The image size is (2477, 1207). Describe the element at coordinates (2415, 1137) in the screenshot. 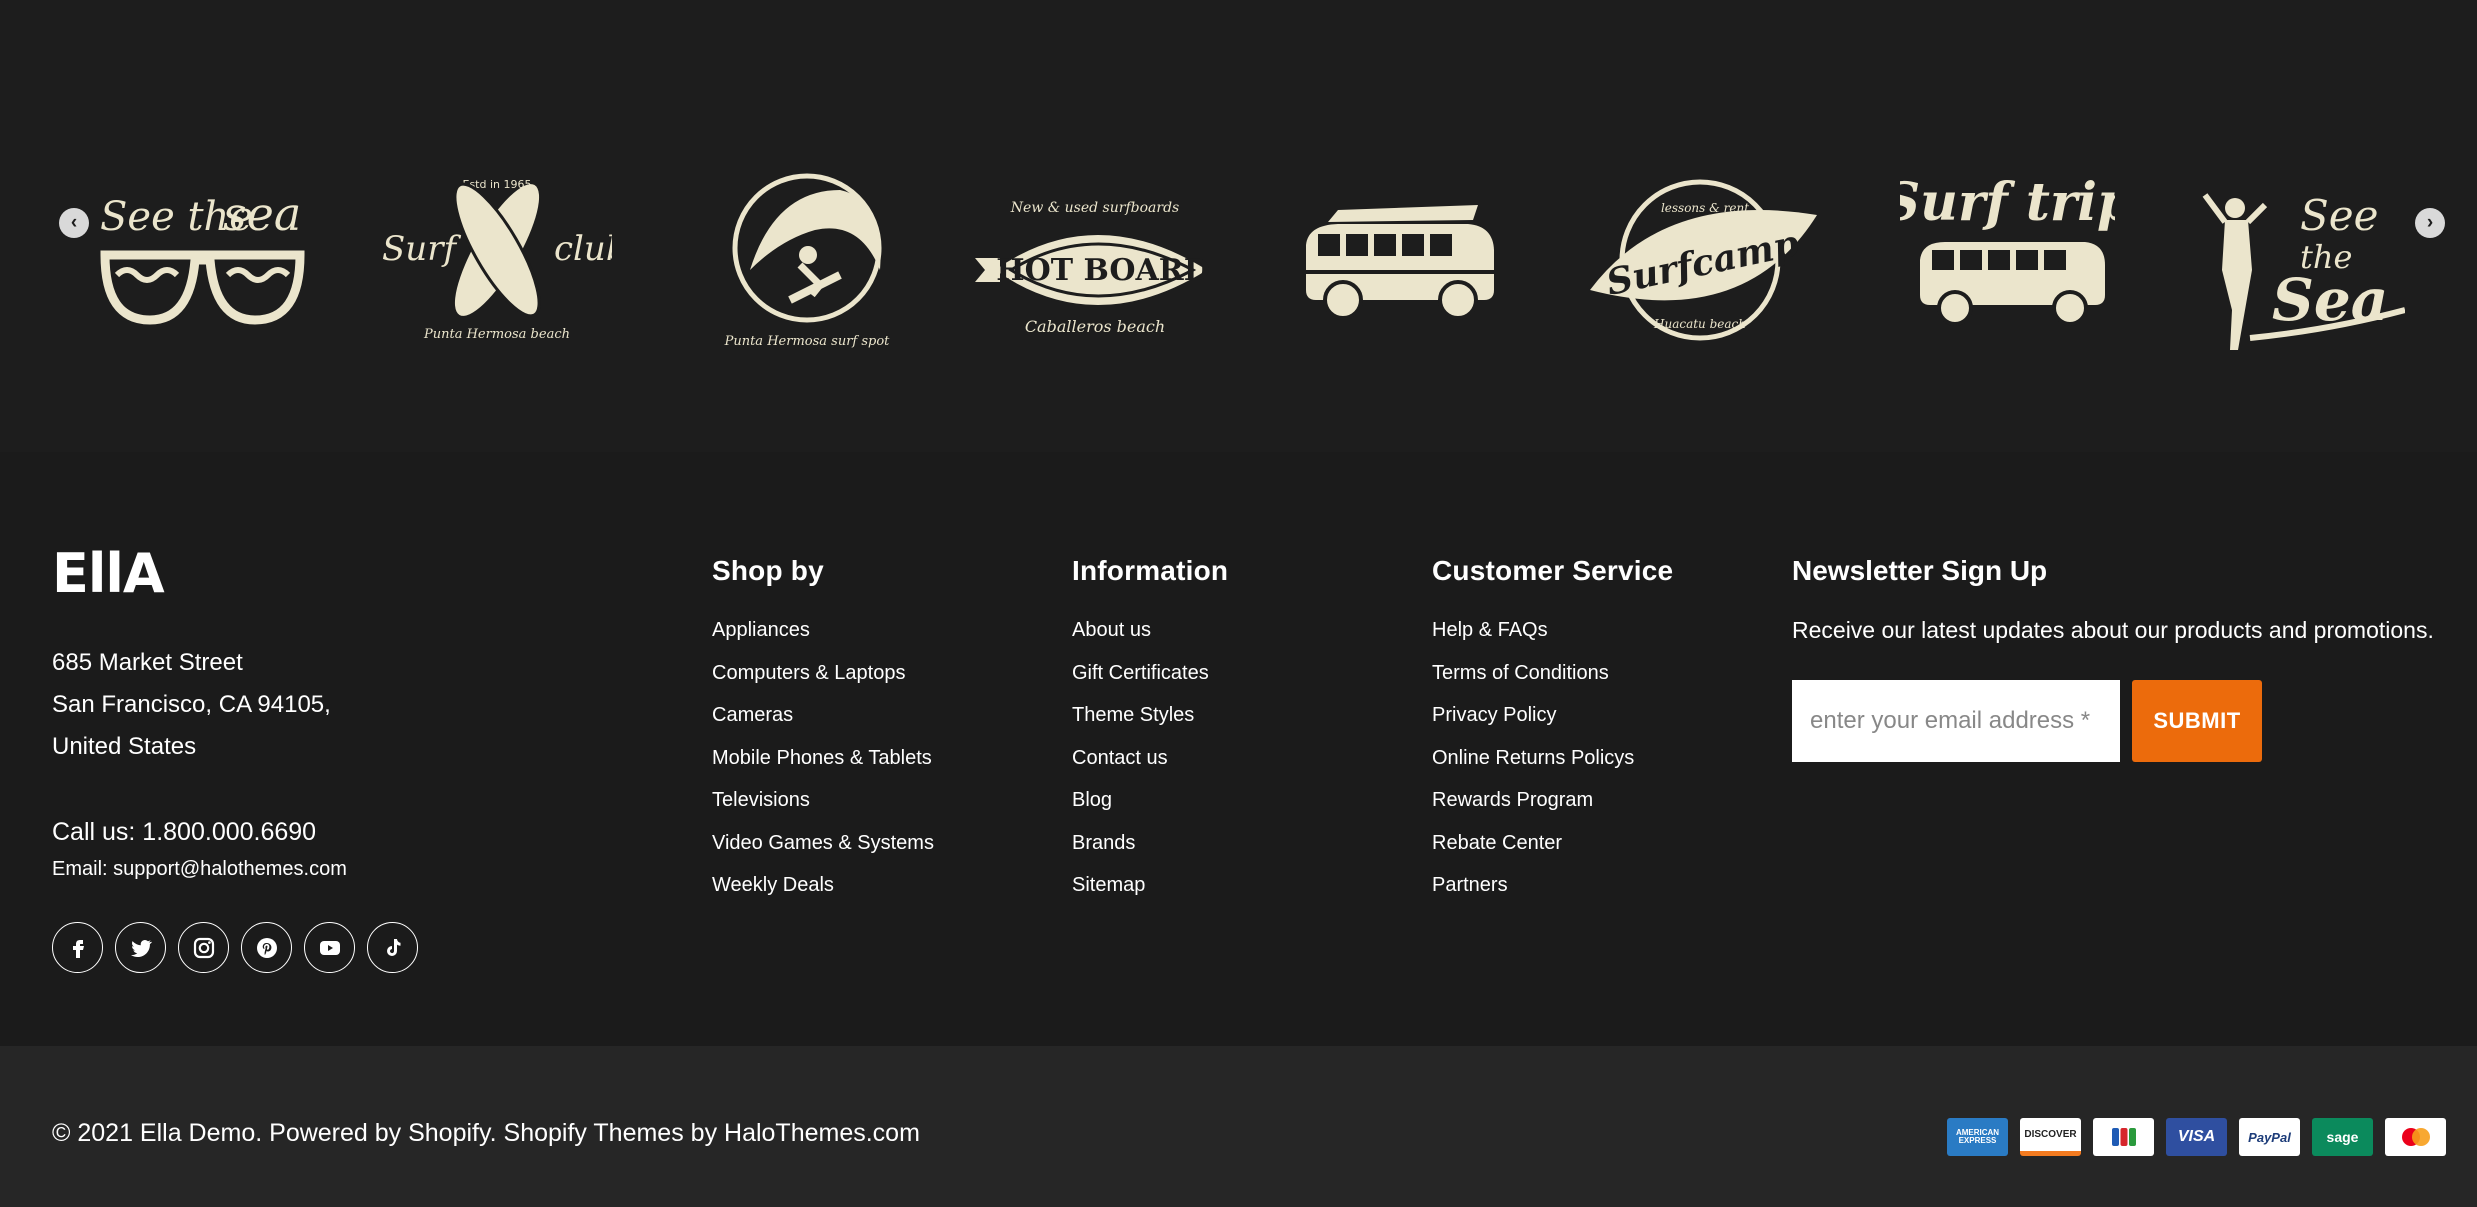

I see `mastercard-icon` at that location.